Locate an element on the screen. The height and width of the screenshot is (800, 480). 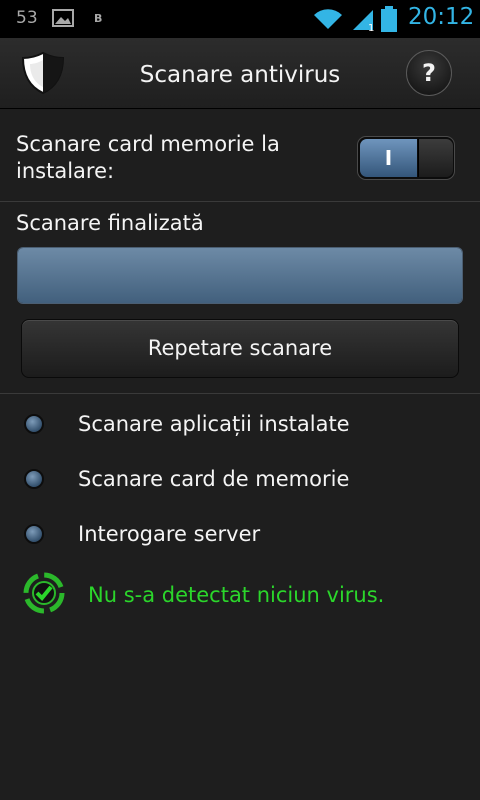
toggle-knob is located at coordinates (435, 158).